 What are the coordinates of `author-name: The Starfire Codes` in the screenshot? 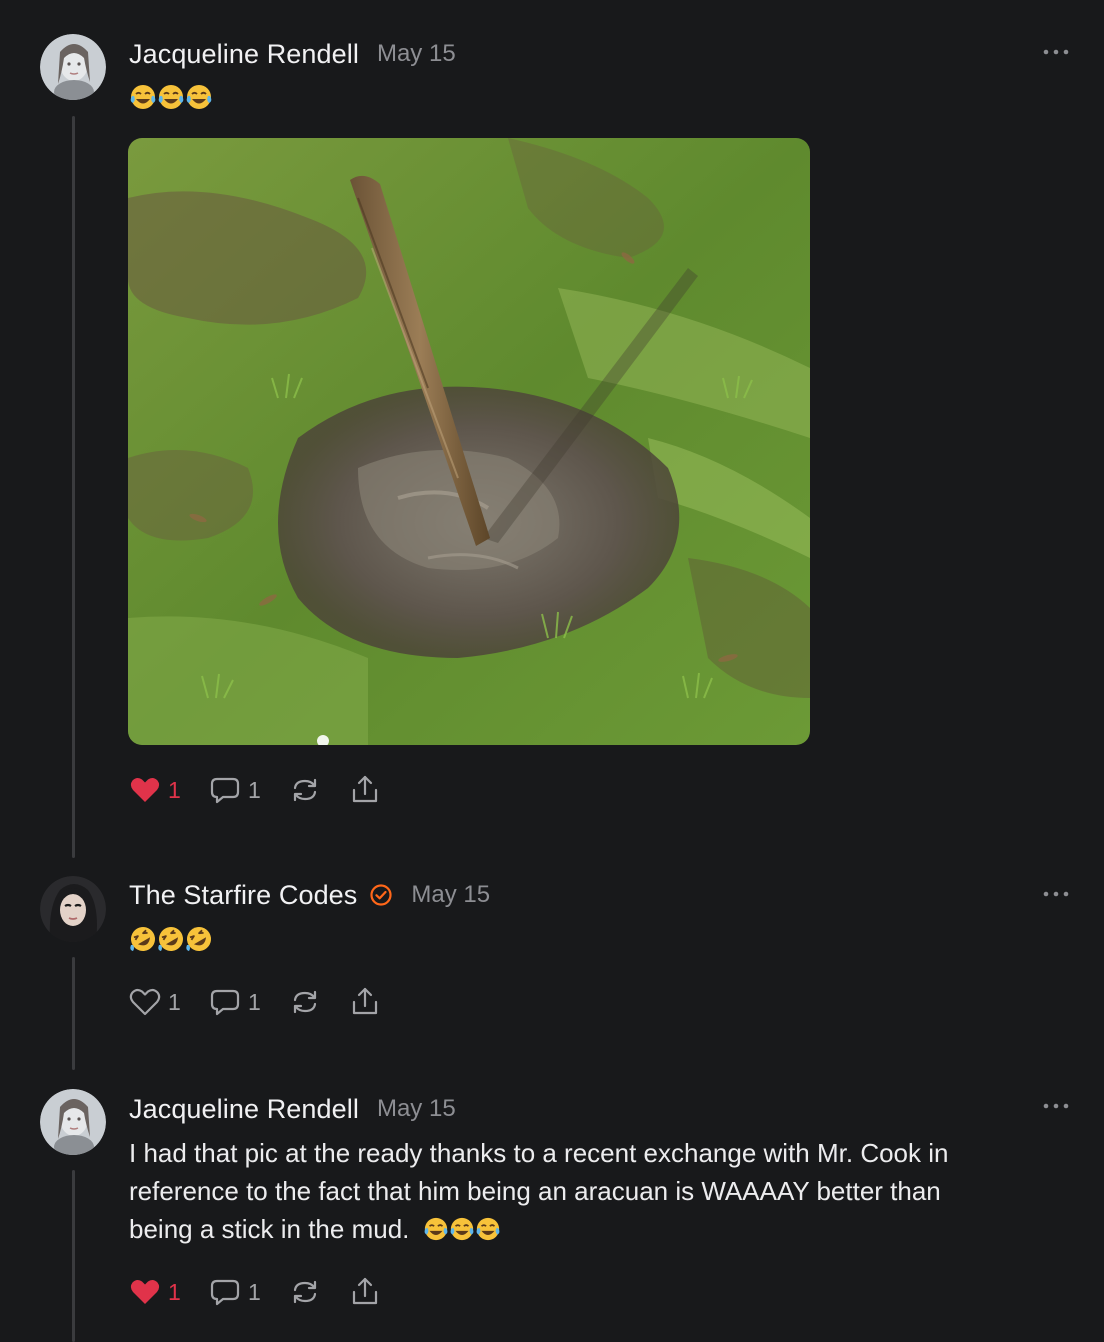 It's located at (243, 895).